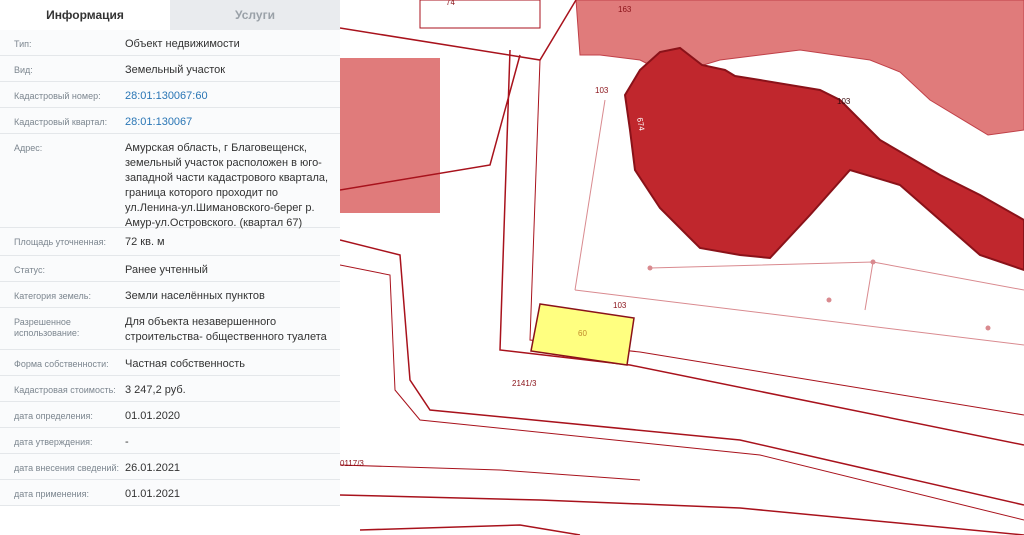 The width and height of the screenshot is (1024, 535). I want to click on building-light-left, so click(390, 135).